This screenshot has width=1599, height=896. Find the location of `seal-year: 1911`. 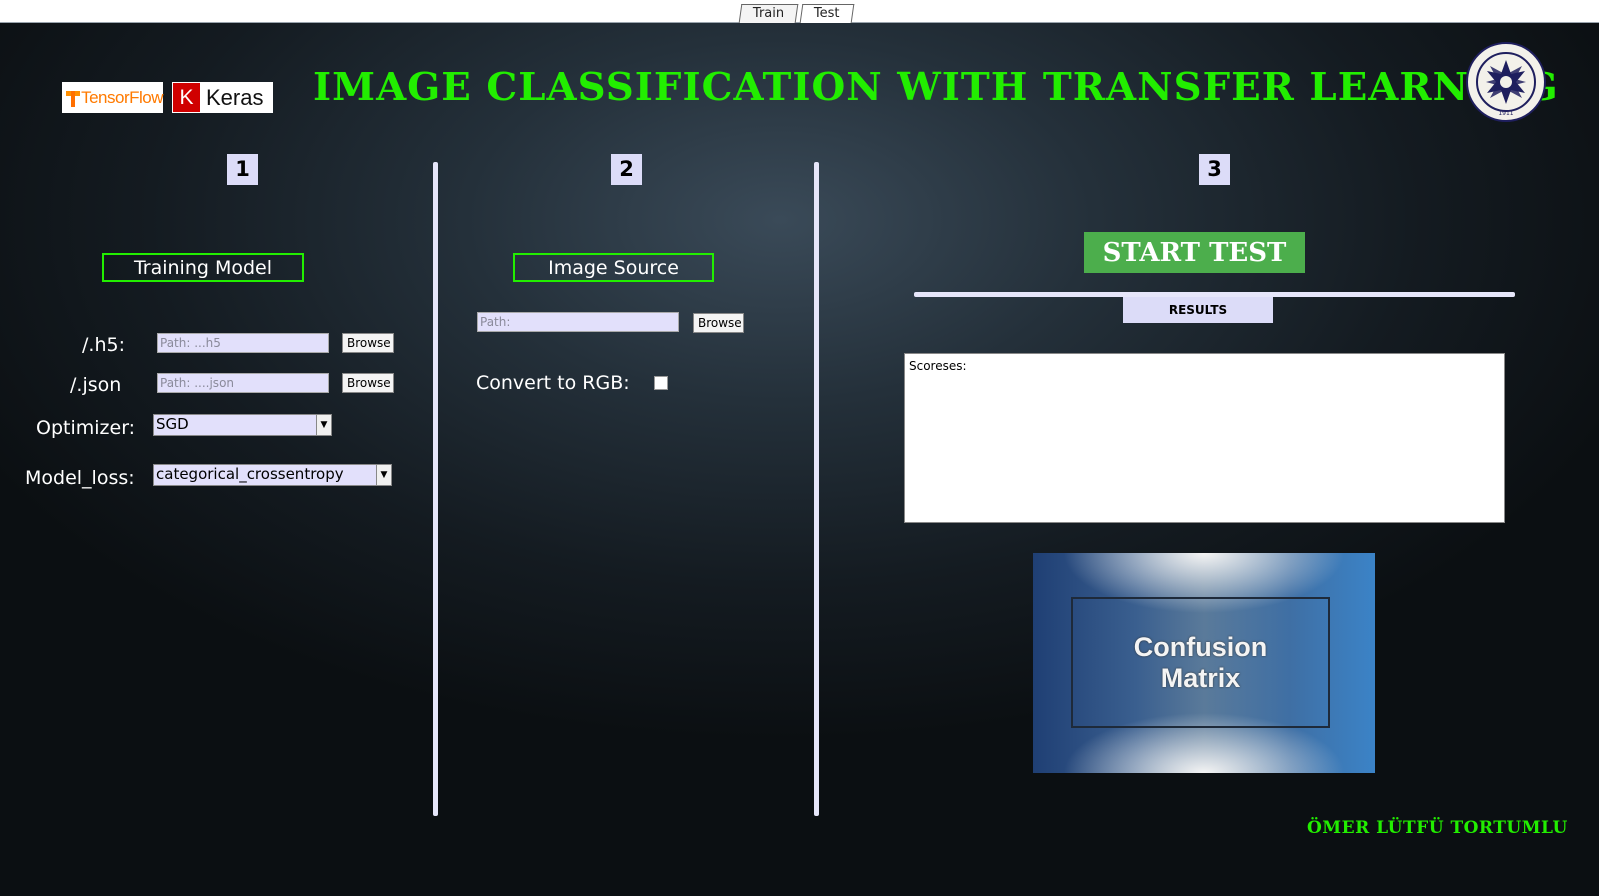

seal-year: 1911 is located at coordinates (1505, 113).